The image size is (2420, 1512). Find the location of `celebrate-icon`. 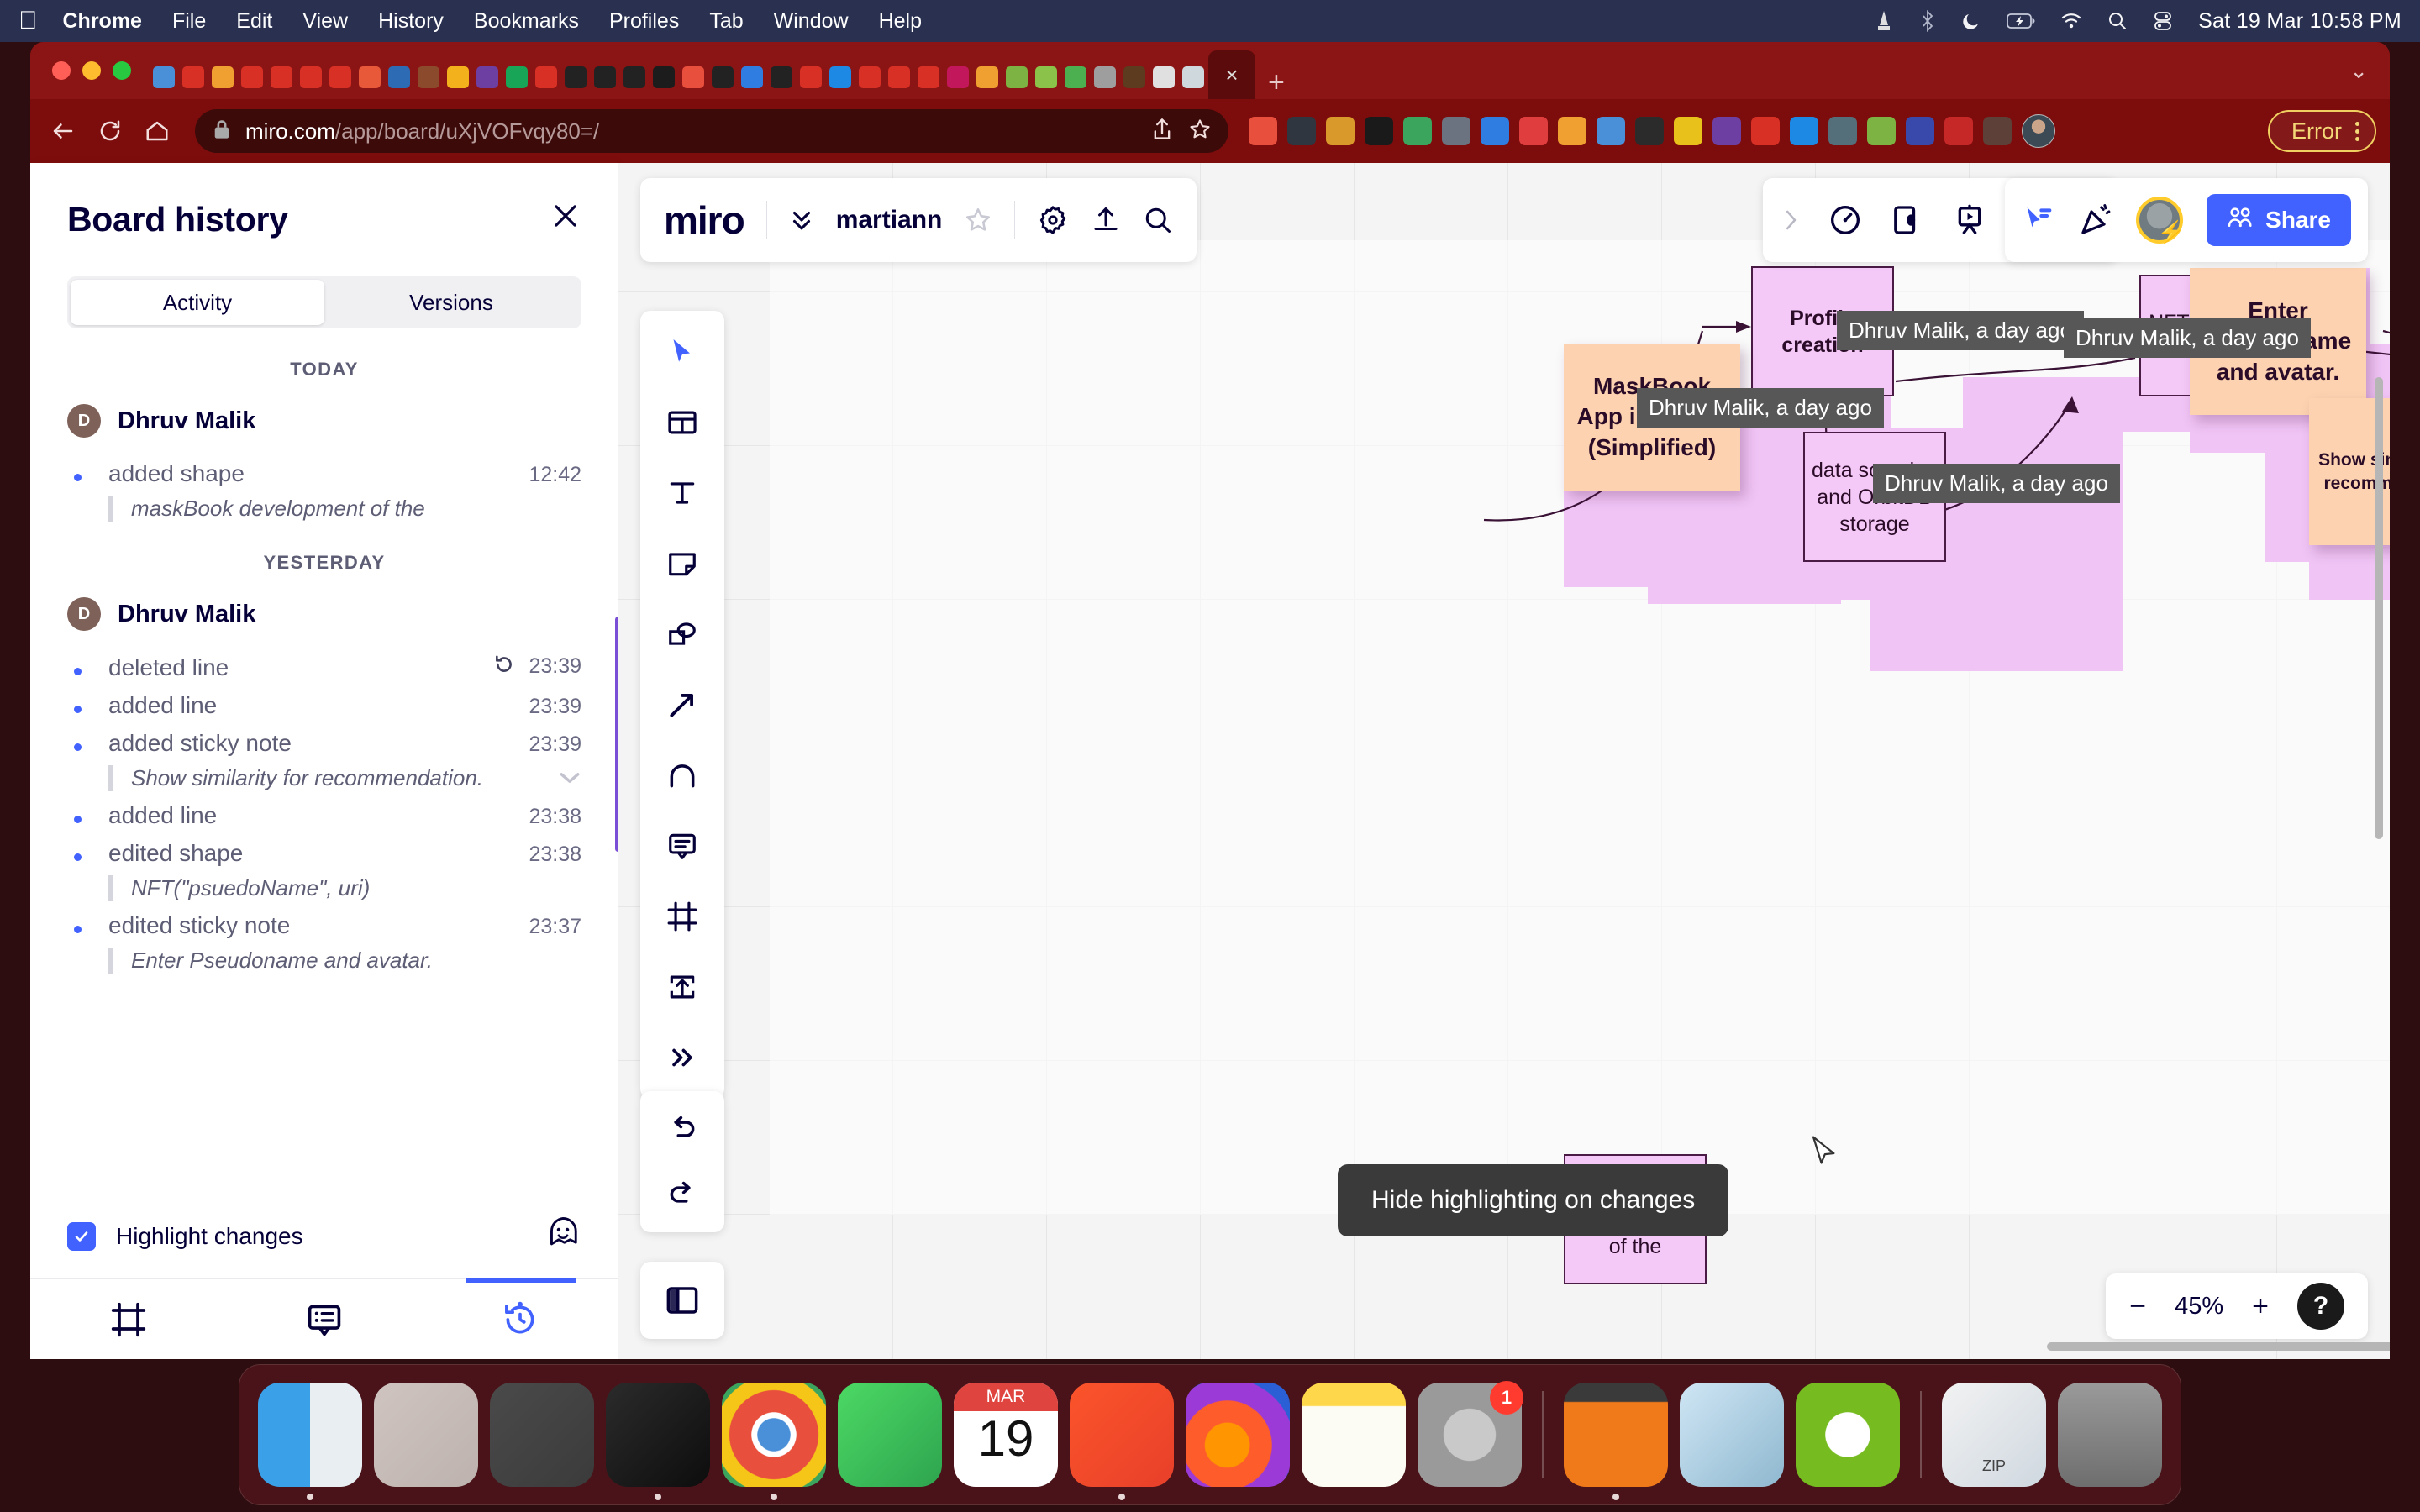

celebrate-icon is located at coordinates (2095, 220).